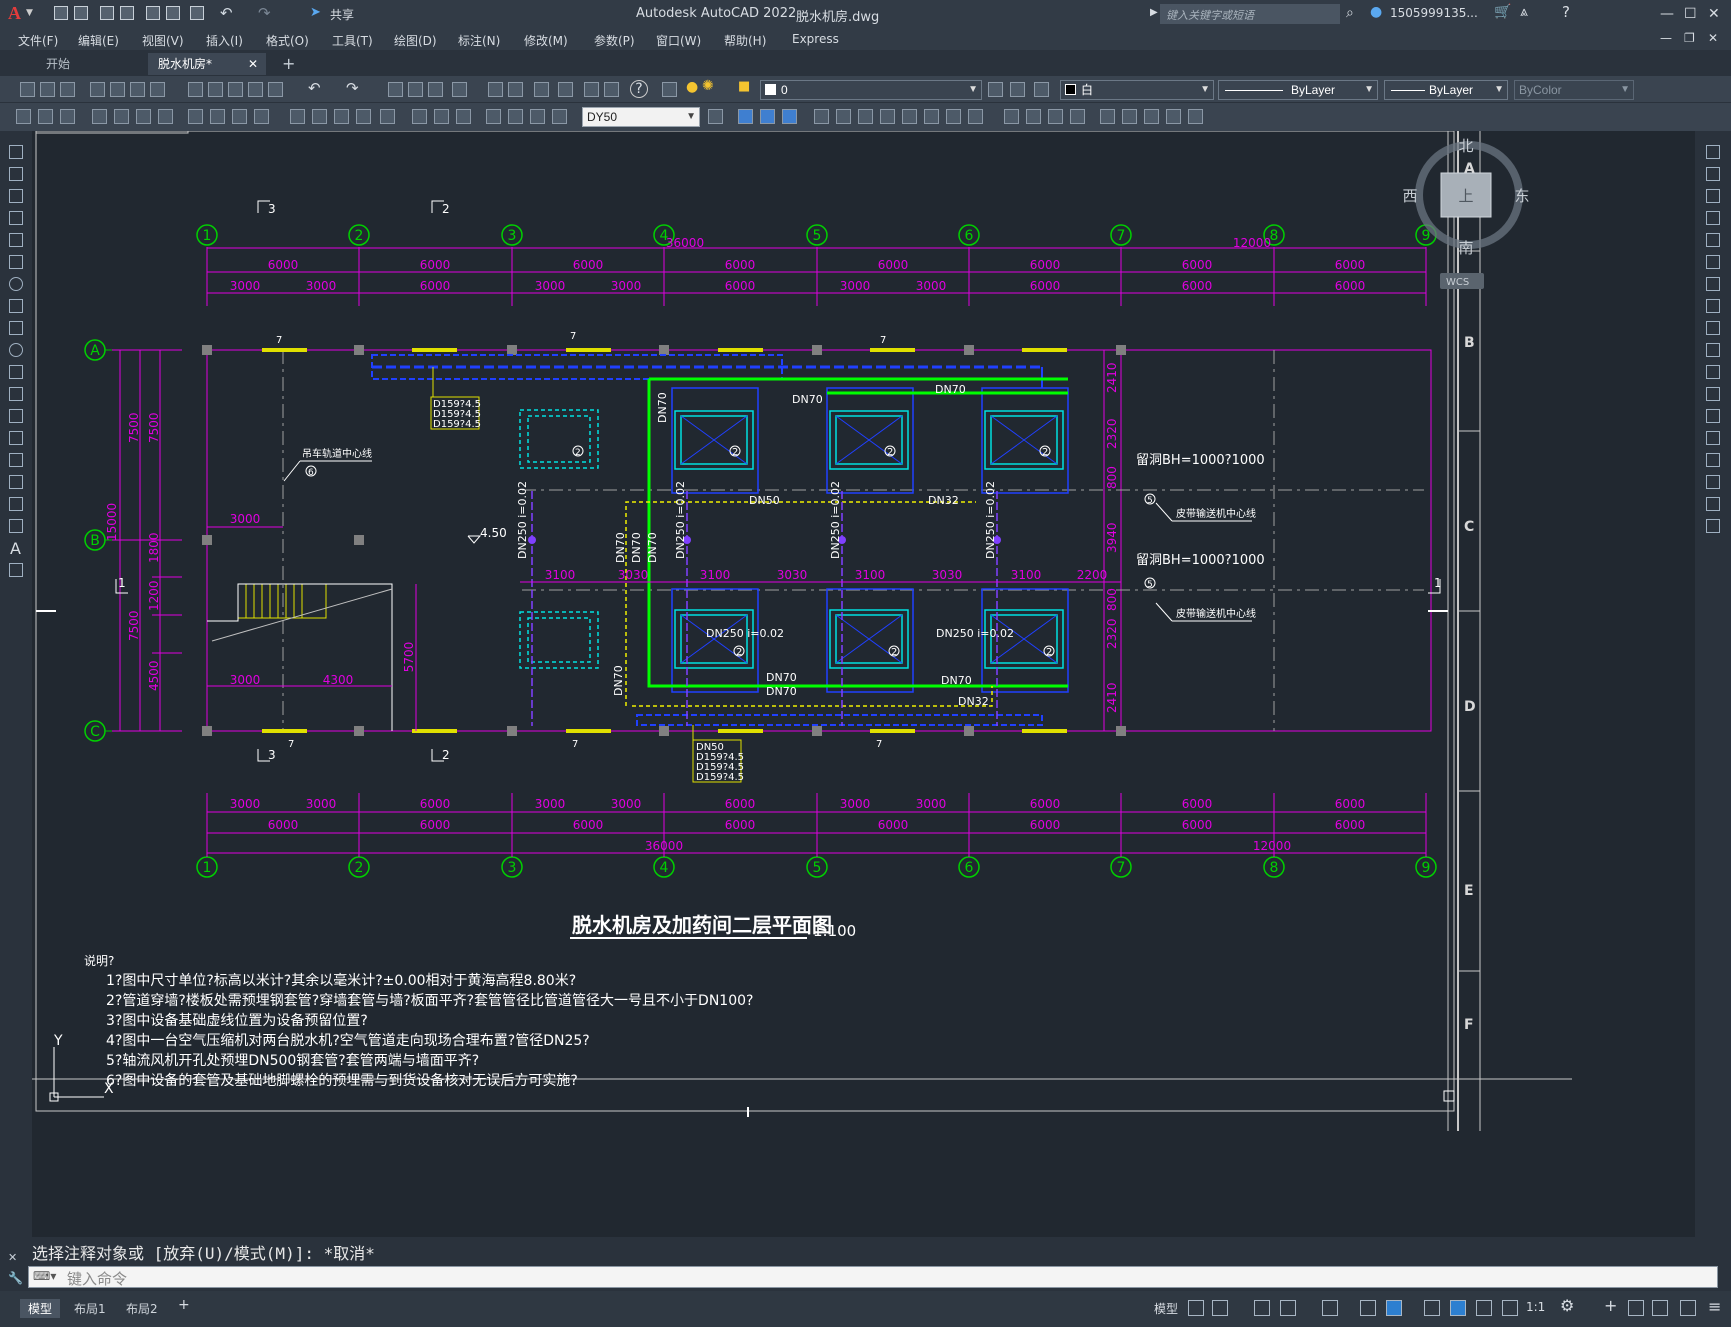 The width and height of the screenshot is (1731, 1327). What do you see at coordinates (287, 40) in the screenshot?
I see `menu-format: 格式(O)` at bounding box center [287, 40].